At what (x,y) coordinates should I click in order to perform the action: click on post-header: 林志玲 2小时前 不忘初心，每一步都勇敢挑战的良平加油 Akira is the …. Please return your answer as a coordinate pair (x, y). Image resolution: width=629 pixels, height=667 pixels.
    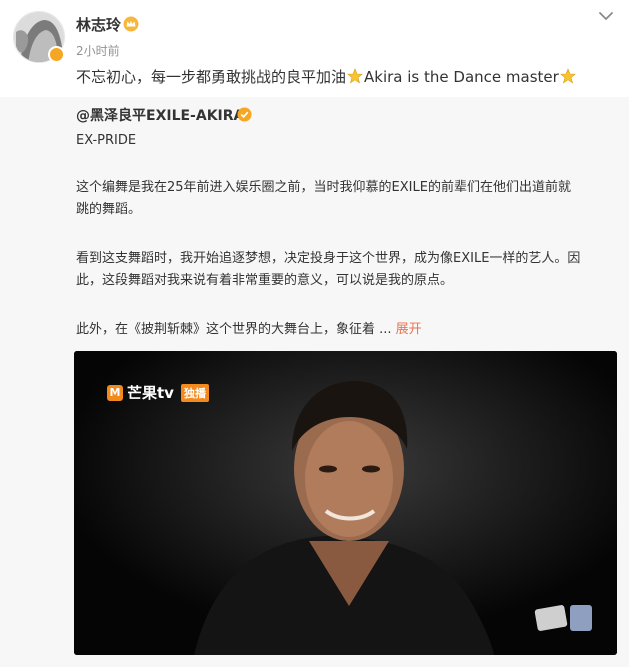
    Looking at the image, I should click on (314, 48).